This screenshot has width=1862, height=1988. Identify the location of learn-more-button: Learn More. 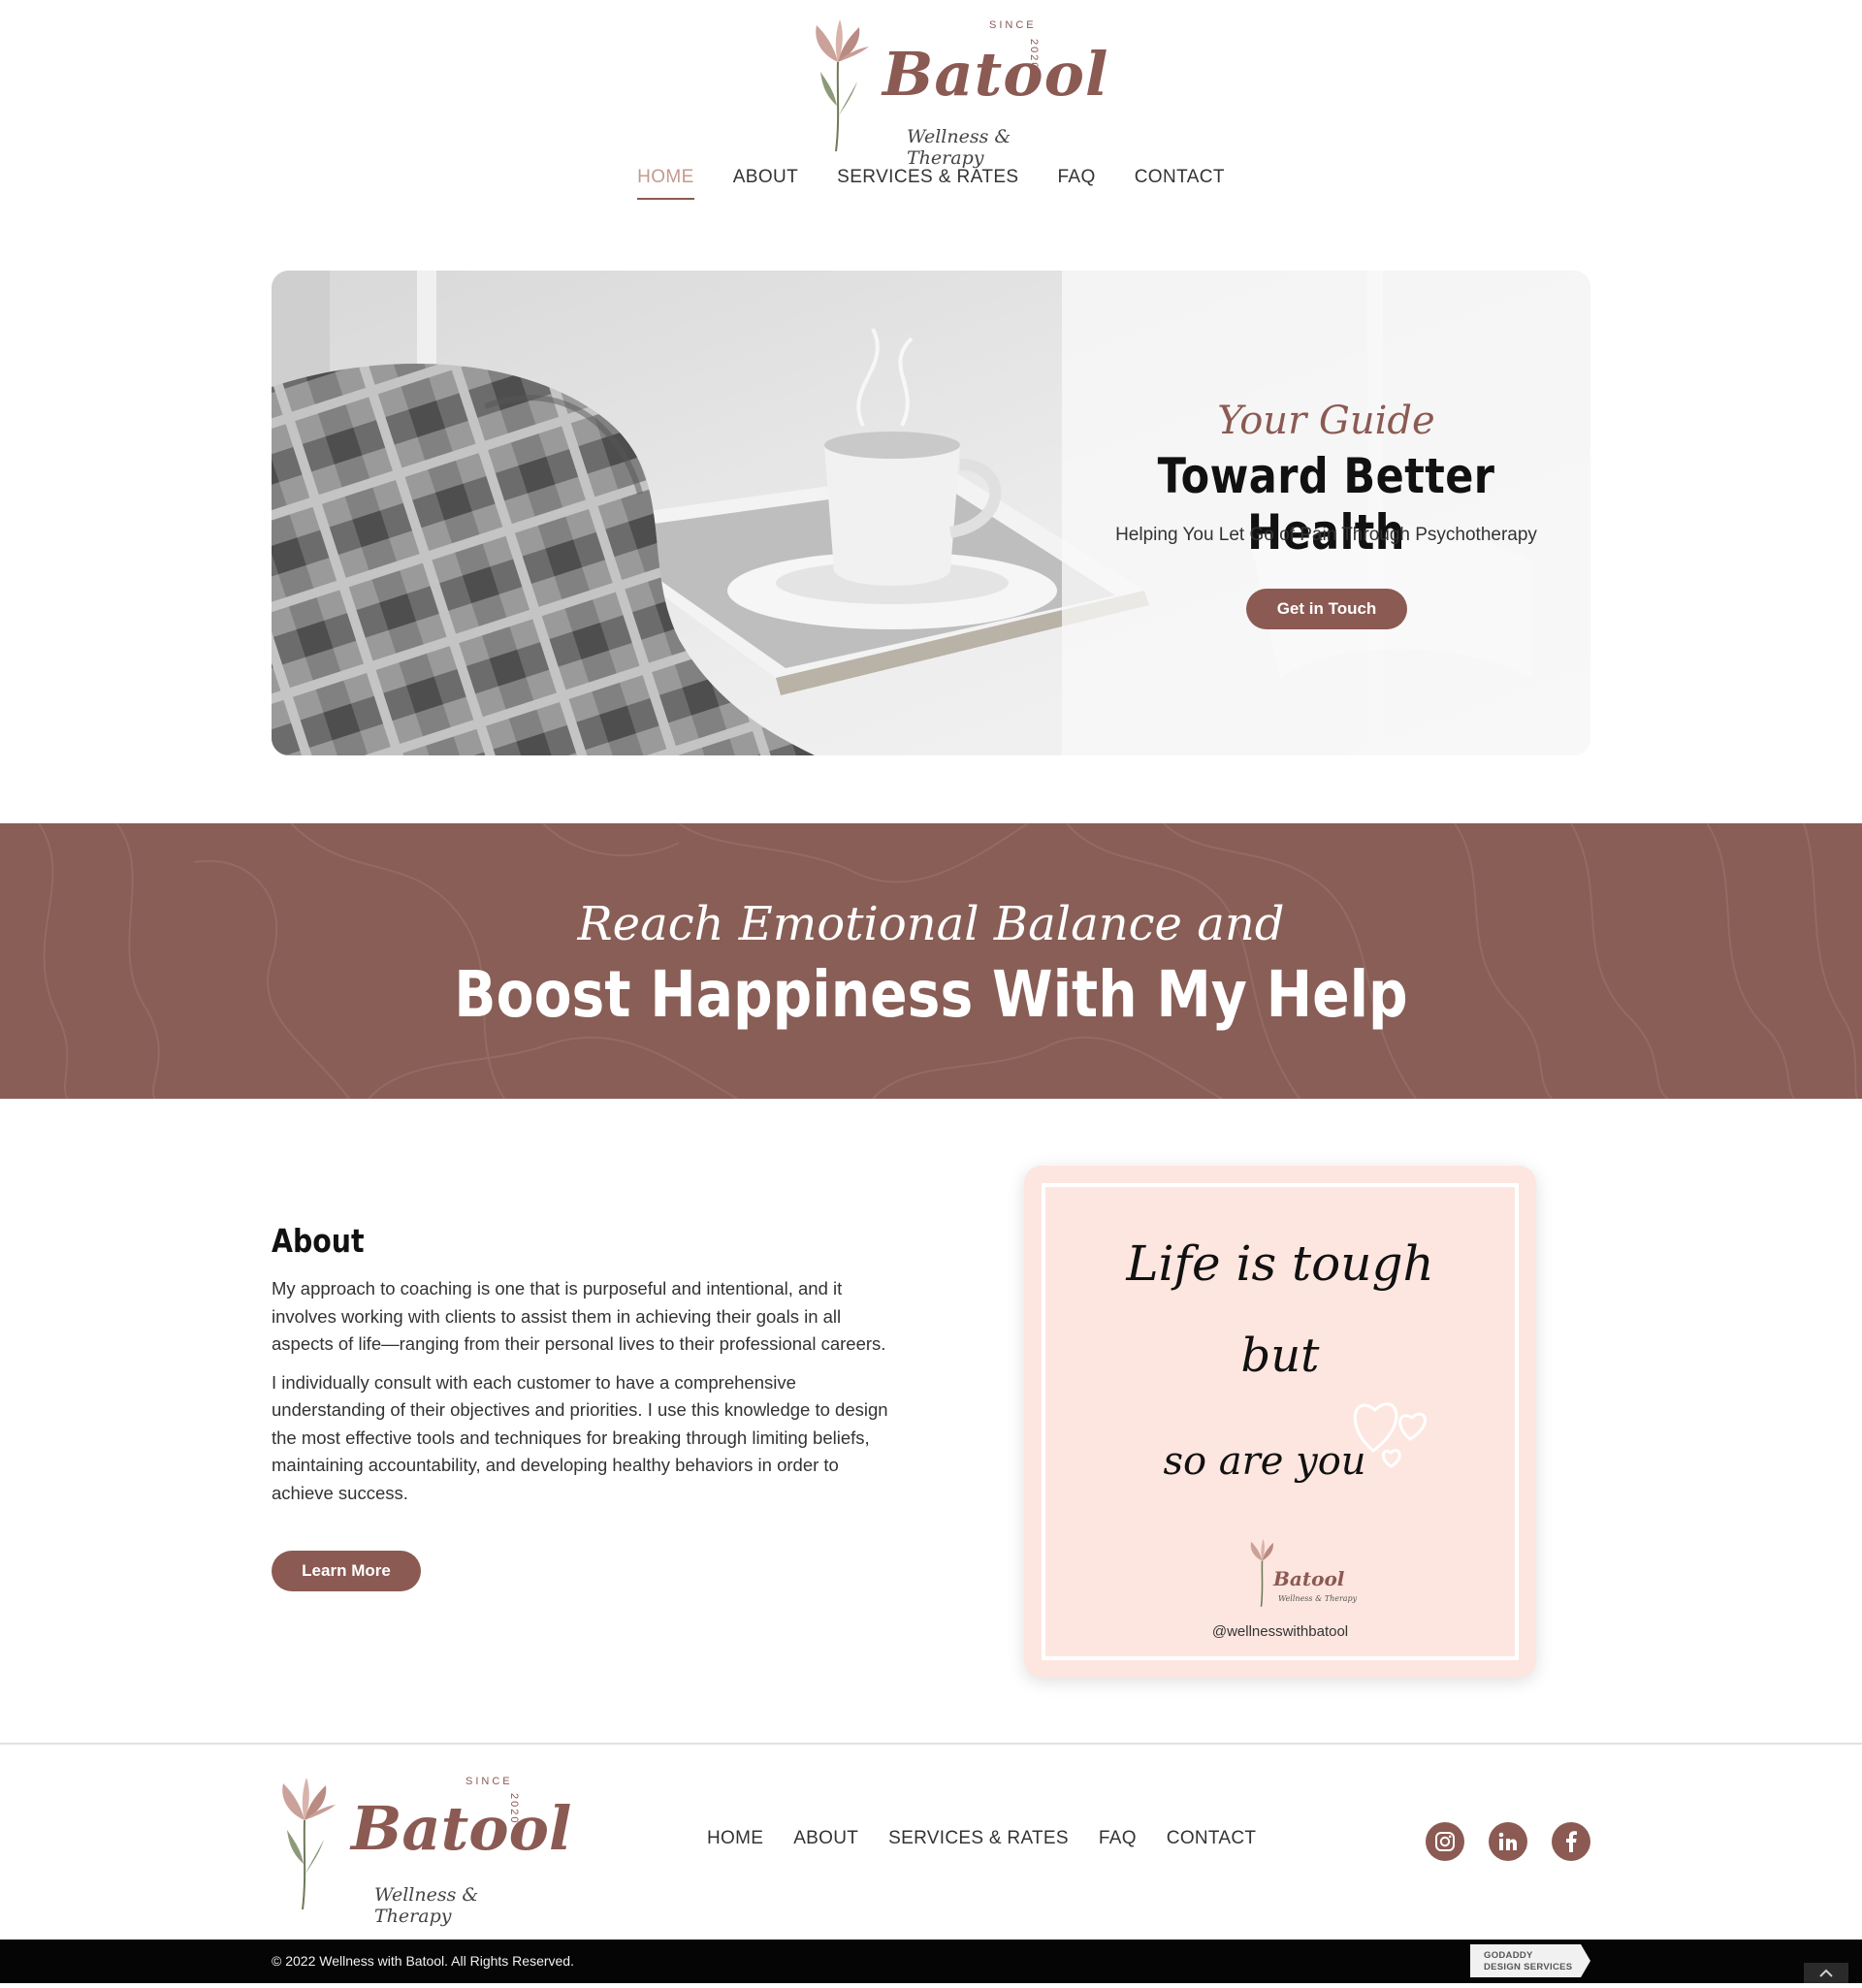
(346, 1571).